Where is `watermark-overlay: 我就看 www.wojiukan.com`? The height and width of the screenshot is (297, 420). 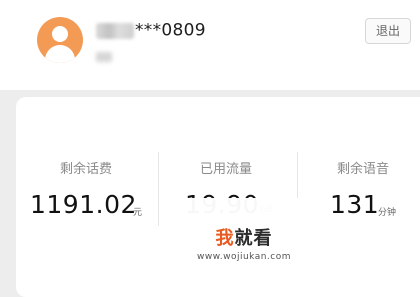
watermark-overlay: 我就看 www.wojiukan.com is located at coordinates (244, 234).